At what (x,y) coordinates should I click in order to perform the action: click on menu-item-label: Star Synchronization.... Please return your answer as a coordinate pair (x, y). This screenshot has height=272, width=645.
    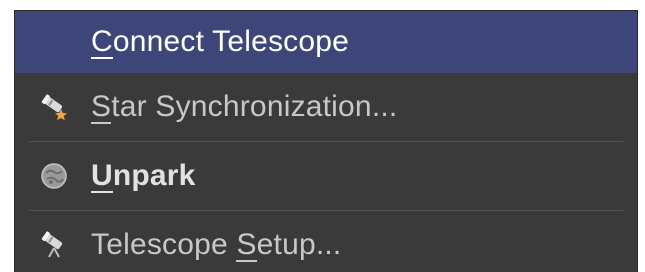
    Looking at the image, I should click on (244, 107).